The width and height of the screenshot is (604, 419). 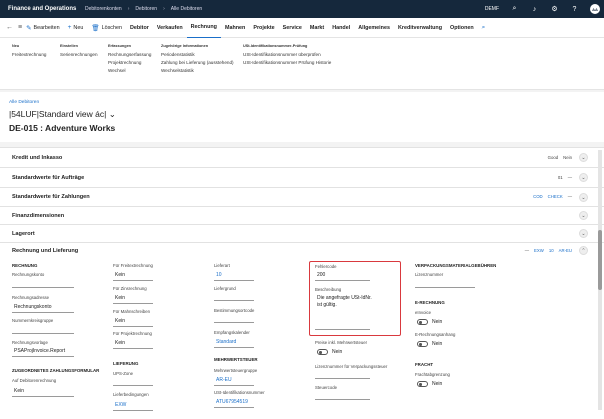 I want to click on summary-value: 10, so click(x=551, y=250).